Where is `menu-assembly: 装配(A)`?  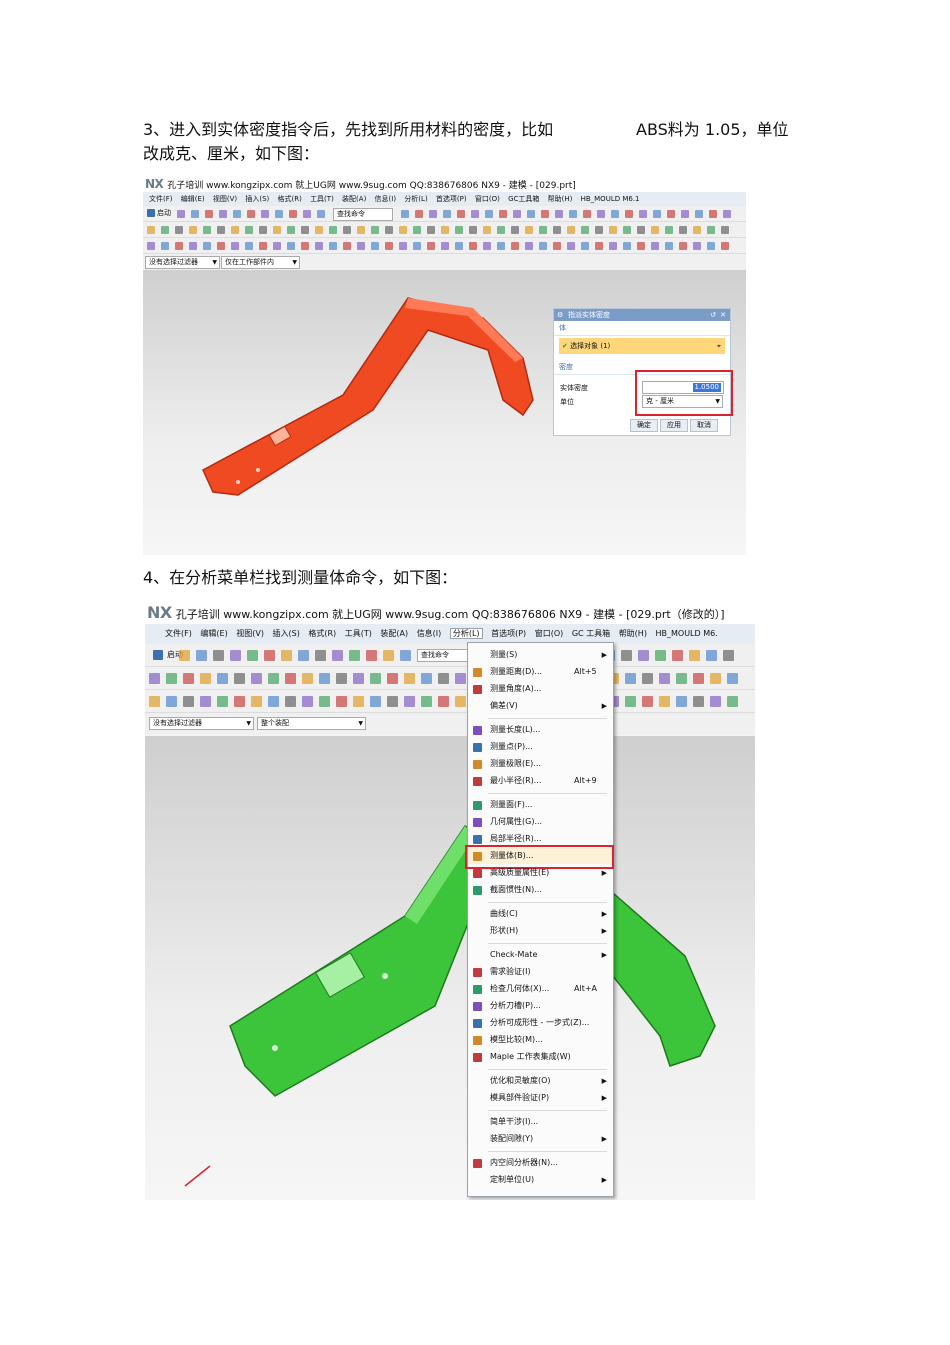
menu-assembly: 装配(A) is located at coordinates (394, 633).